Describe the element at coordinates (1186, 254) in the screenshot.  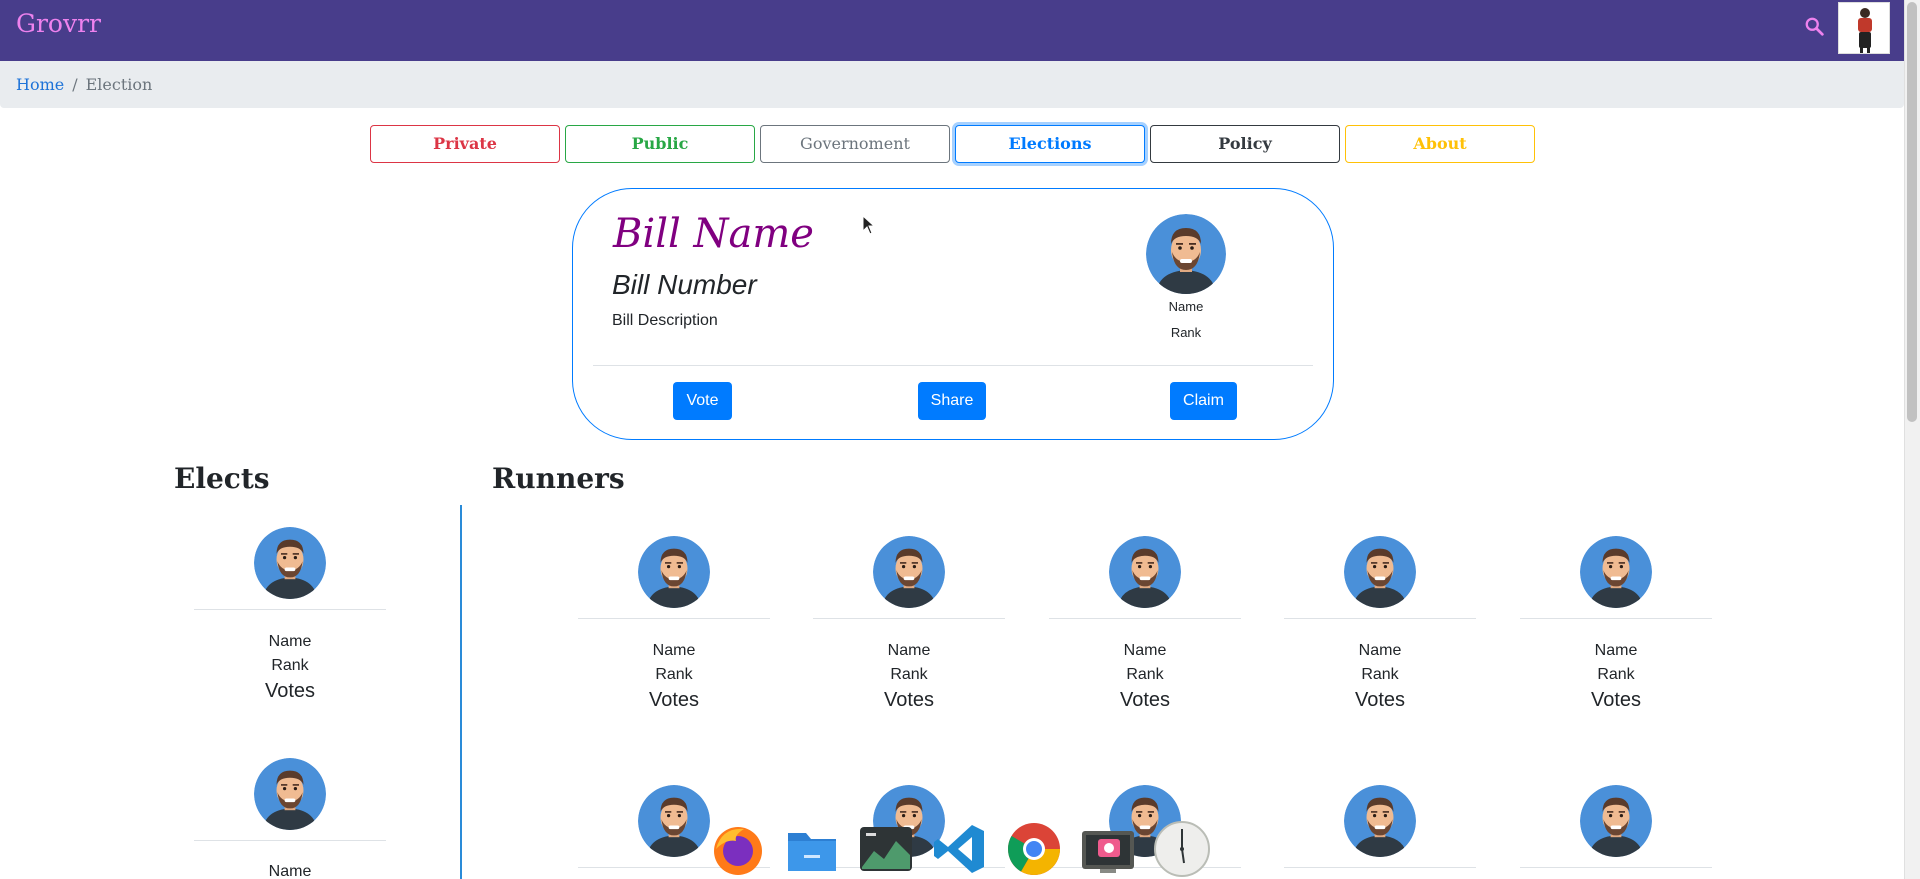
I see `bill-author-avatar` at that location.